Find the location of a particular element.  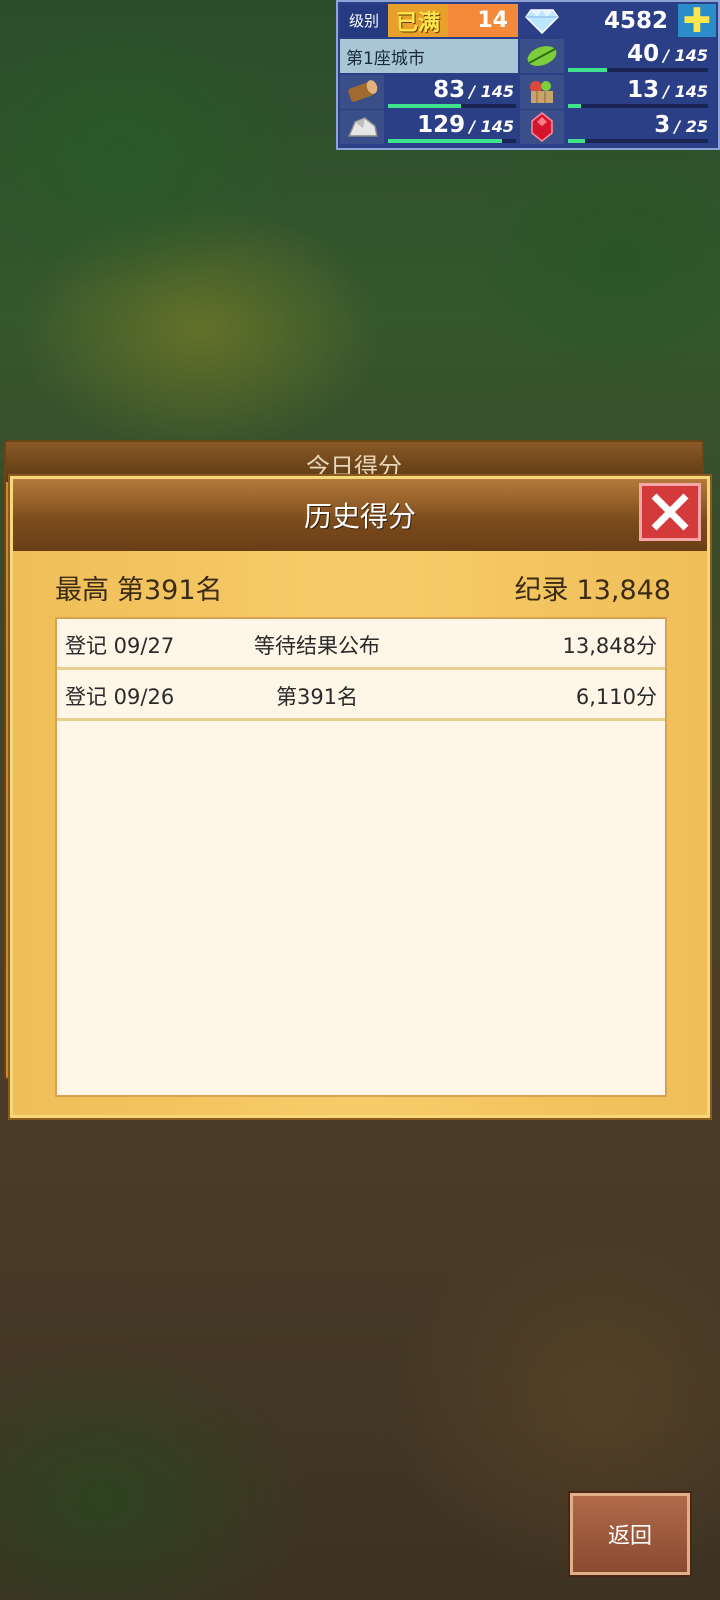

close-button is located at coordinates (670, 512).